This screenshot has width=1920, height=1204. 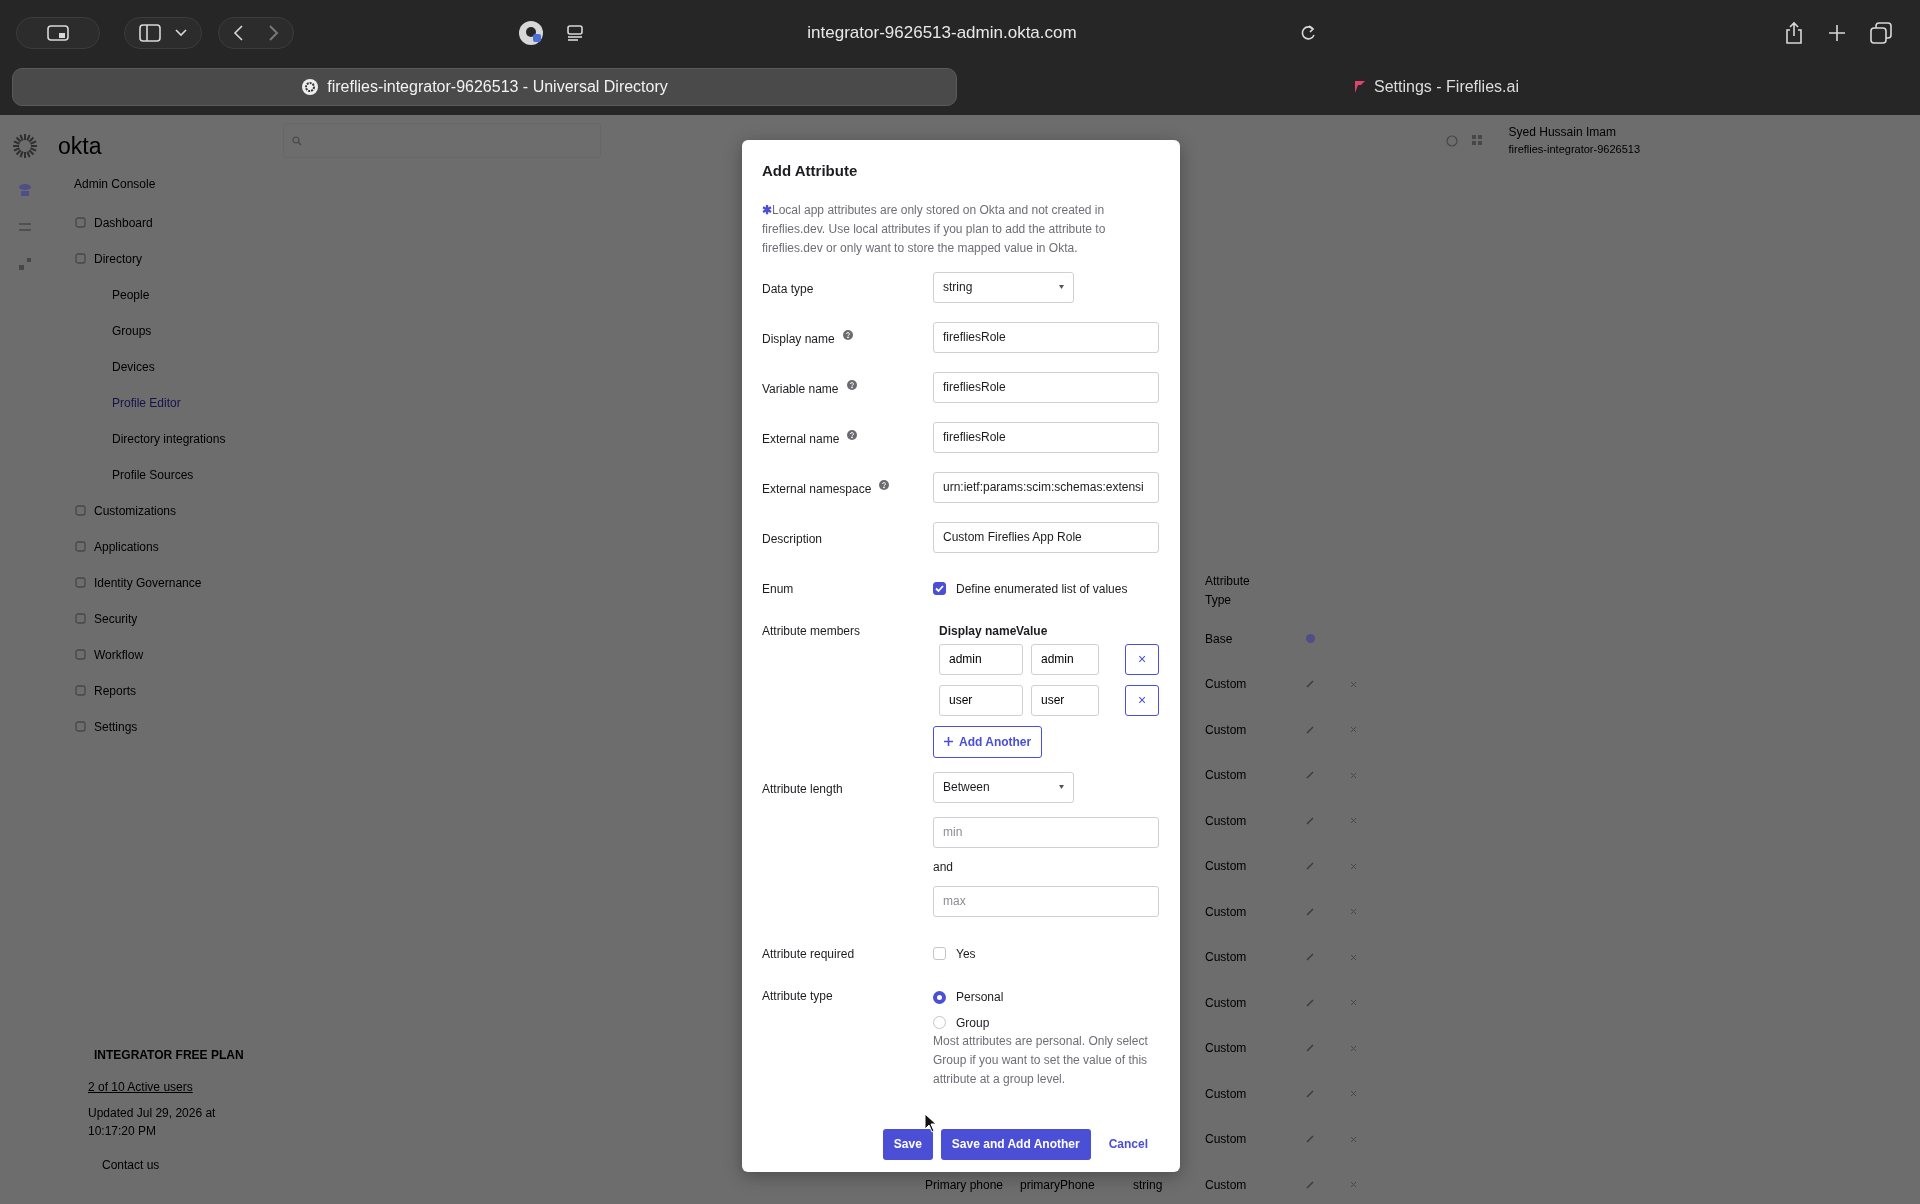 I want to click on action-button: Save and Add Another, so click(x=1015, y=1144).